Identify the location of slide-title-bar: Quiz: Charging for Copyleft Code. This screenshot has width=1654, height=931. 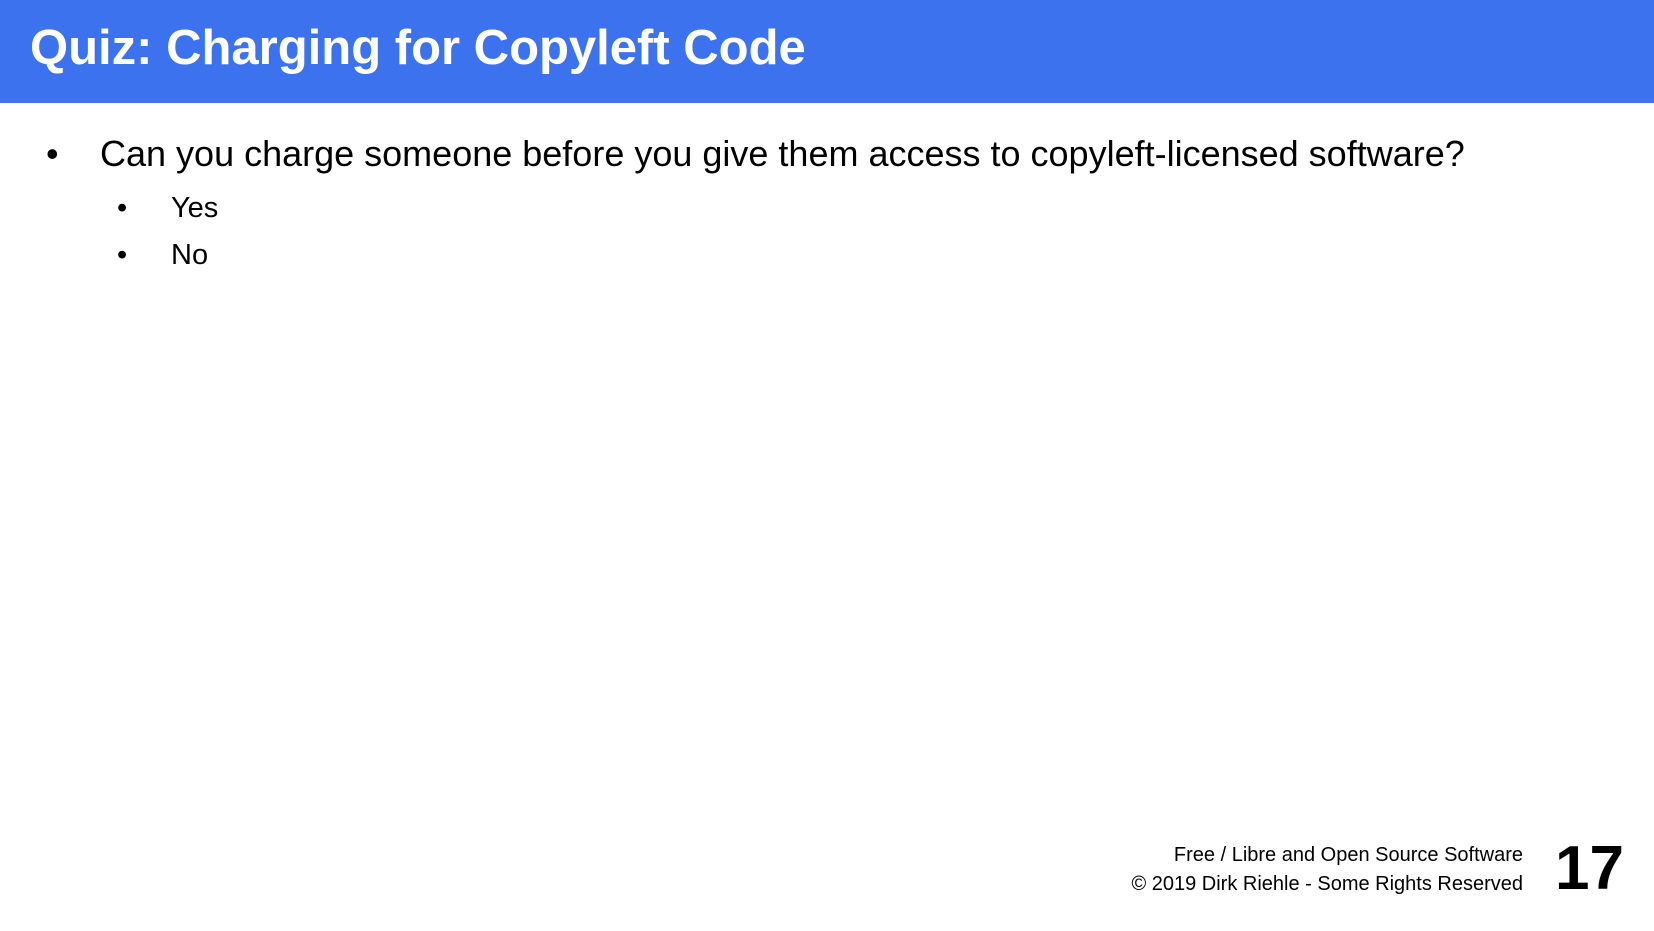
(827, 51).